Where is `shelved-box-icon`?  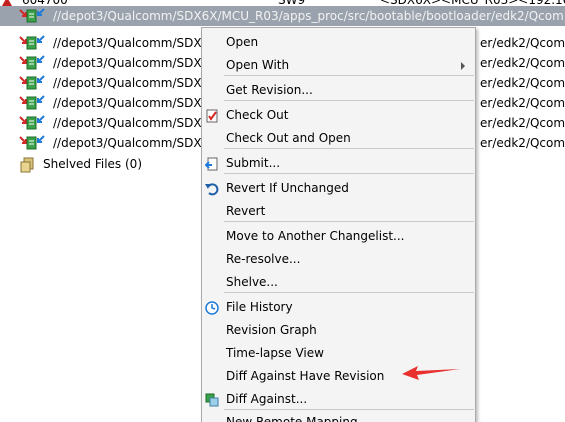
shelved-box-icon is located at coordinates (27, 165).